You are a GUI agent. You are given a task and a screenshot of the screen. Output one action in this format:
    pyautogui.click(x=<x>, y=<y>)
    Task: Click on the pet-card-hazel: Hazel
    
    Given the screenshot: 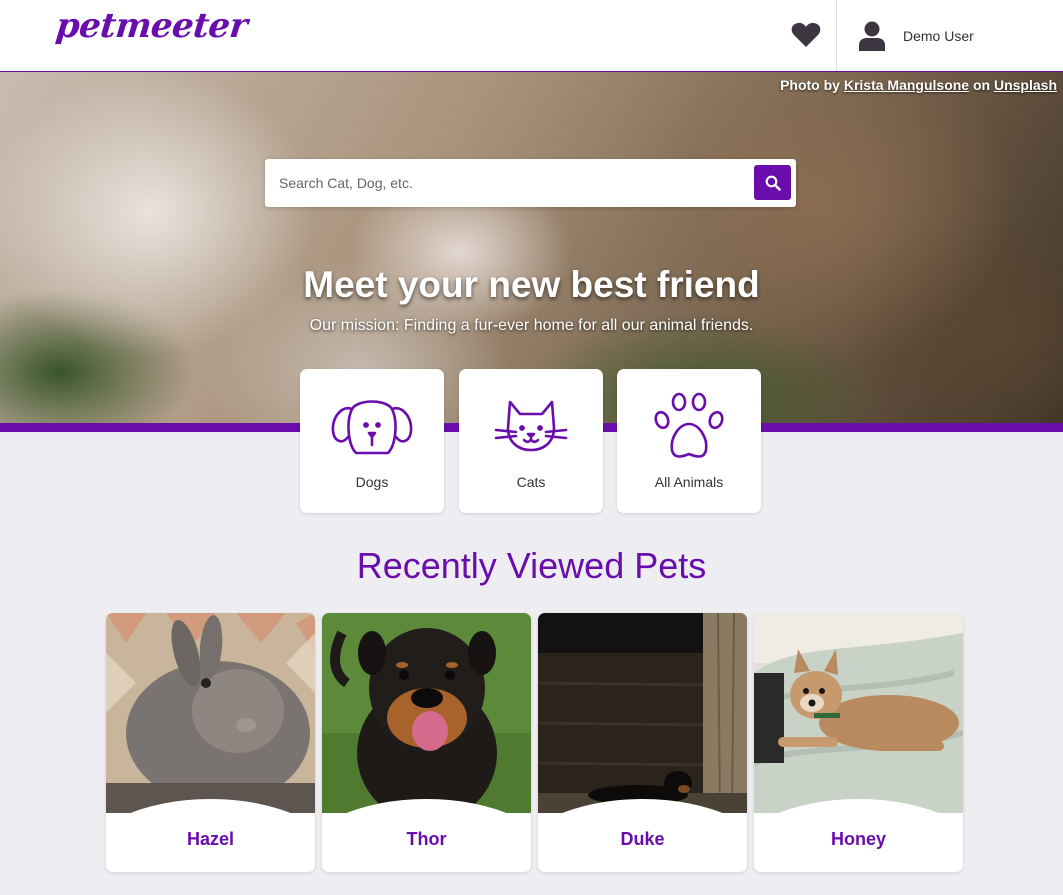 What is the action you would take?
    pyautogui.click(x=210, y=742)
    